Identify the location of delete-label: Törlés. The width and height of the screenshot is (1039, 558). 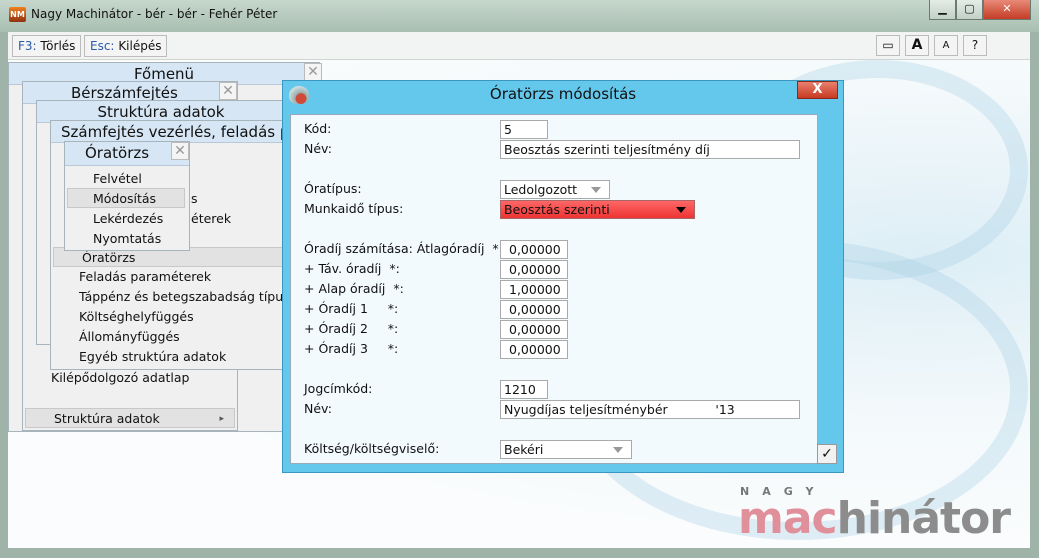
(58, 46).